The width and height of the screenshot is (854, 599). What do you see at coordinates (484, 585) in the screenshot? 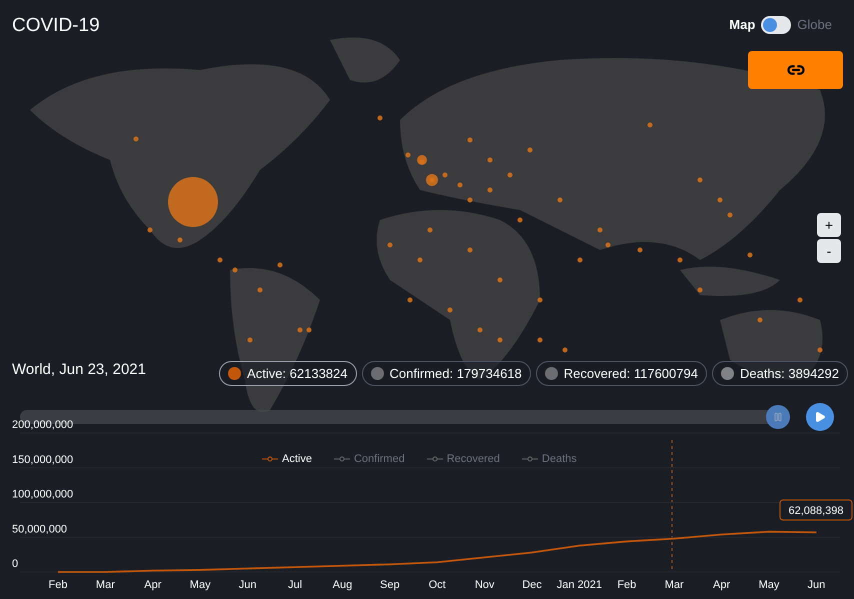
I see `x-axis-label: Nov` at bounding box center [484, 585].